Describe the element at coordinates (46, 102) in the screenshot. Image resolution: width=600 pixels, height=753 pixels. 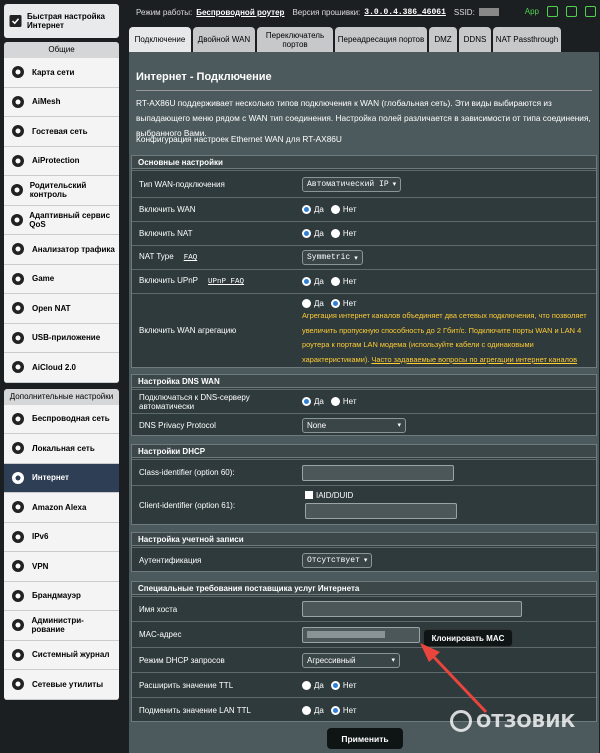
I see `sidebar-item-label: AiMesh` at that location.